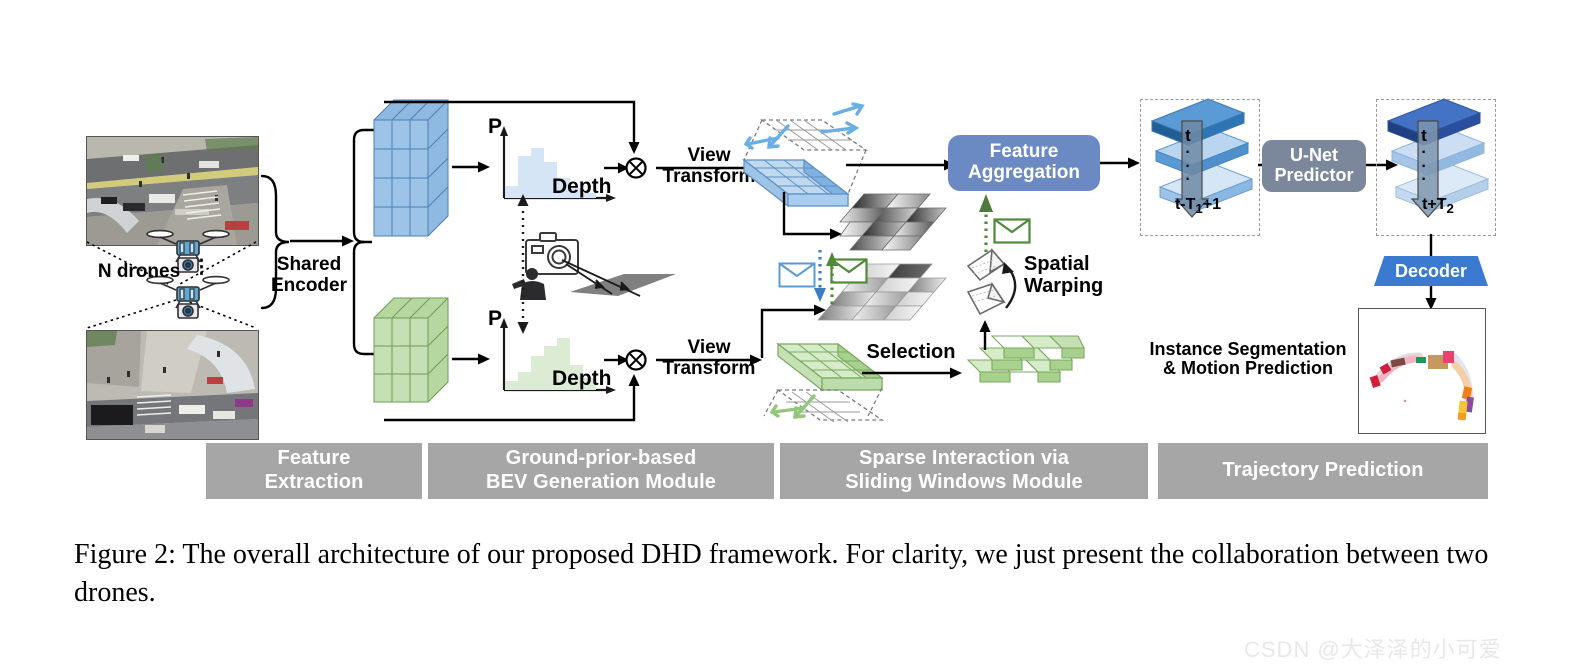 The height and width of the screenshot is (672, 1573). I want to click on stage-0-line2: Extraction, so click(314, 482).